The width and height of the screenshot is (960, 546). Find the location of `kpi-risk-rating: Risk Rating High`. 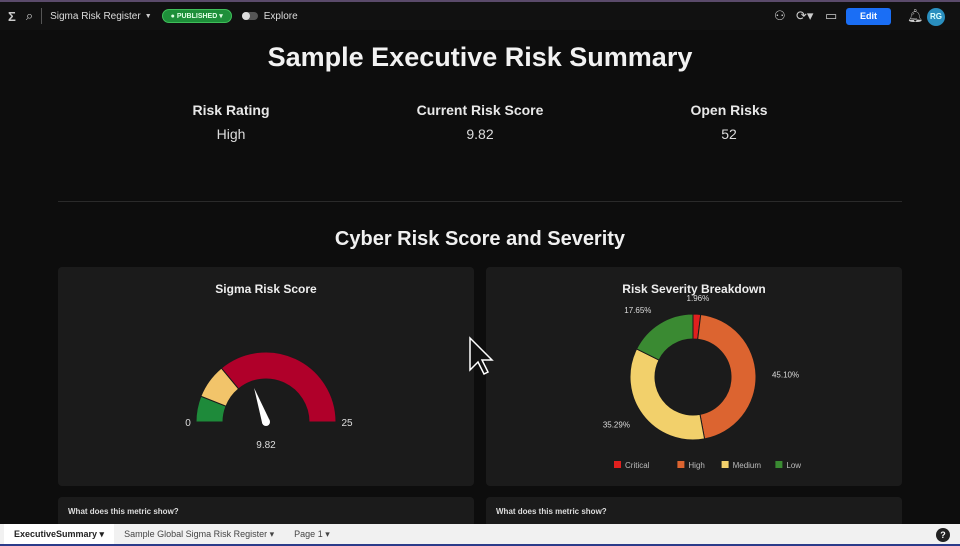

kpi-risk-rating: Risk Rating High is located at coordinates (231, 122).